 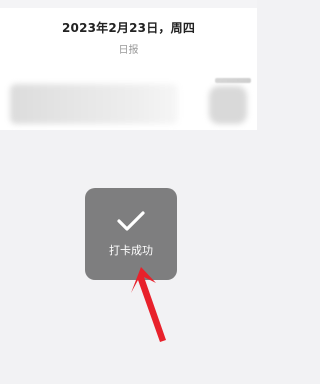 What do you see at coordinates (128, 4) in the screenshot?
I see `top-strip` at bounding box center [128, 4].